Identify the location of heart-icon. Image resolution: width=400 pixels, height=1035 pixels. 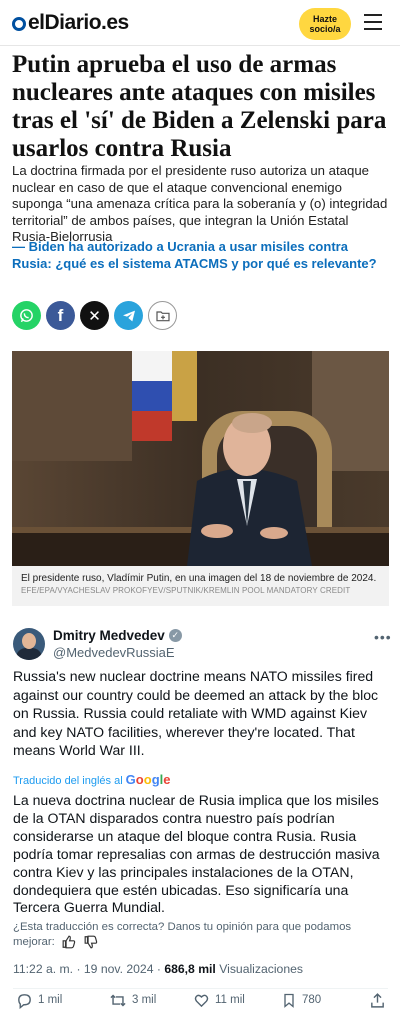
(201, 1000).